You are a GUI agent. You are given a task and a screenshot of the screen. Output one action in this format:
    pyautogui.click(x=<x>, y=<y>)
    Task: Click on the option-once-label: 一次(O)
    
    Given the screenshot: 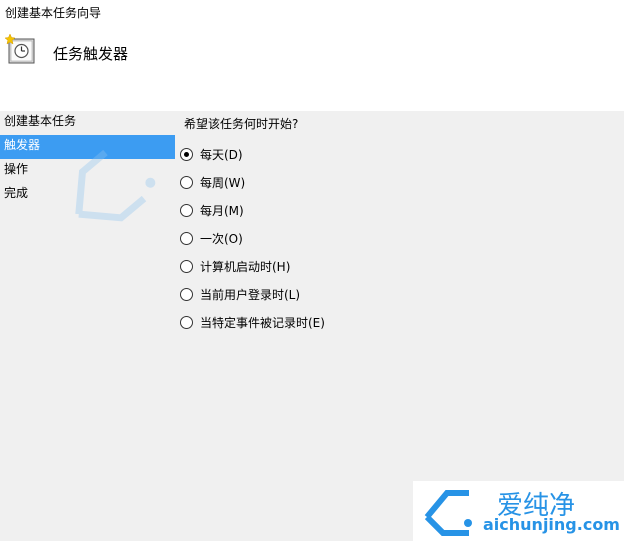 What is the action you would take?
    pyautogui.click(x=221, y=238)
    